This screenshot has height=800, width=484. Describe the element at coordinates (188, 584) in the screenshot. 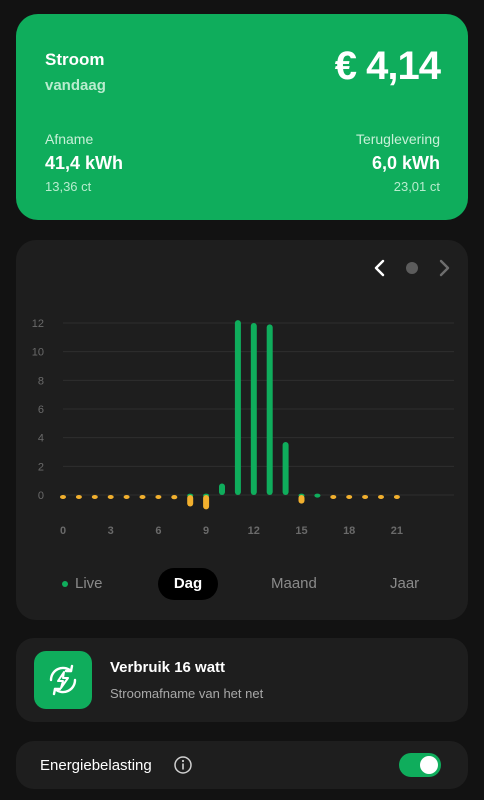

I see `tab-dag: Dag` at that location.